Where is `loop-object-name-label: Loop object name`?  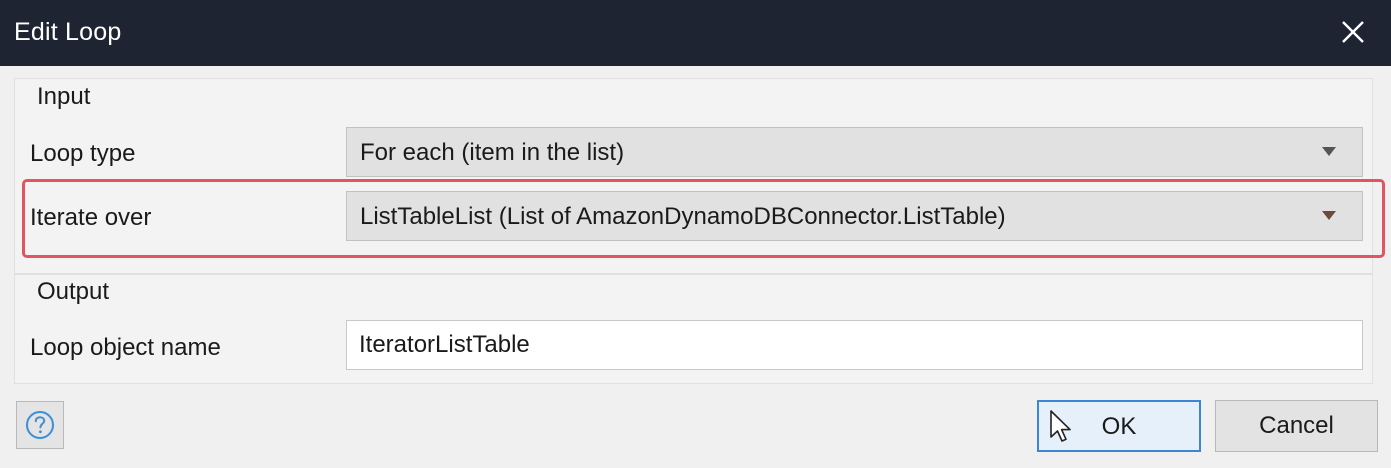
loop-object-name-label: Loop object name is located at coordinates (125, 347).